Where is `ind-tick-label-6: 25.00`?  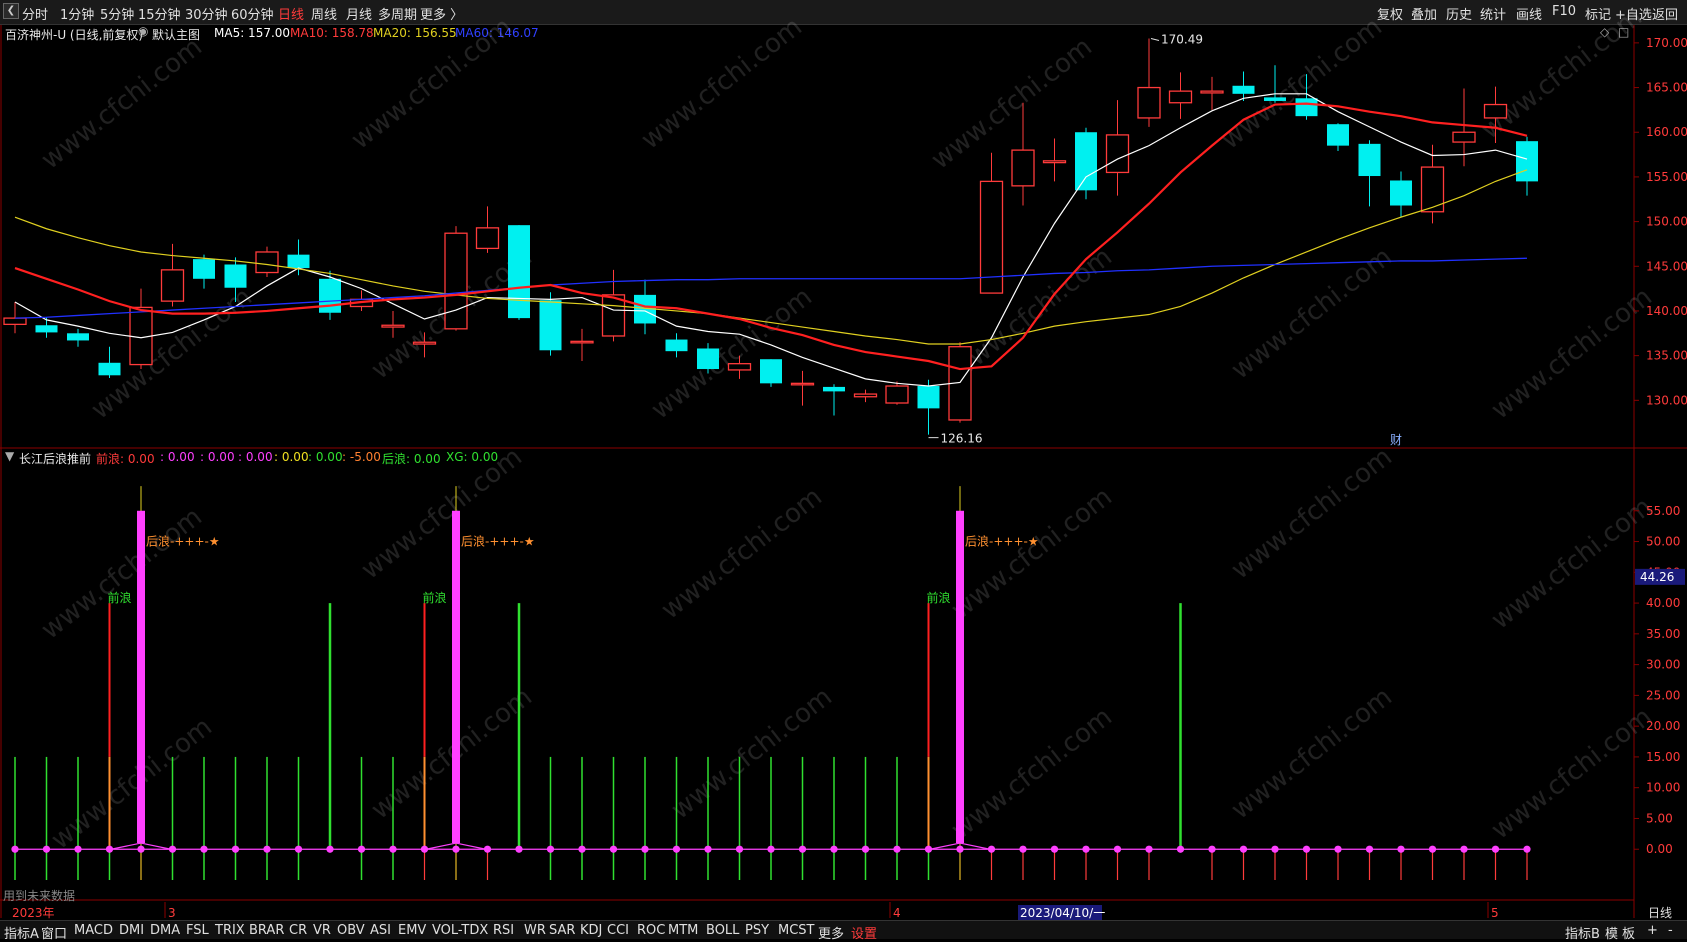
ind-tick-label-6: 25.00 is located at coordinates (1663, 695).